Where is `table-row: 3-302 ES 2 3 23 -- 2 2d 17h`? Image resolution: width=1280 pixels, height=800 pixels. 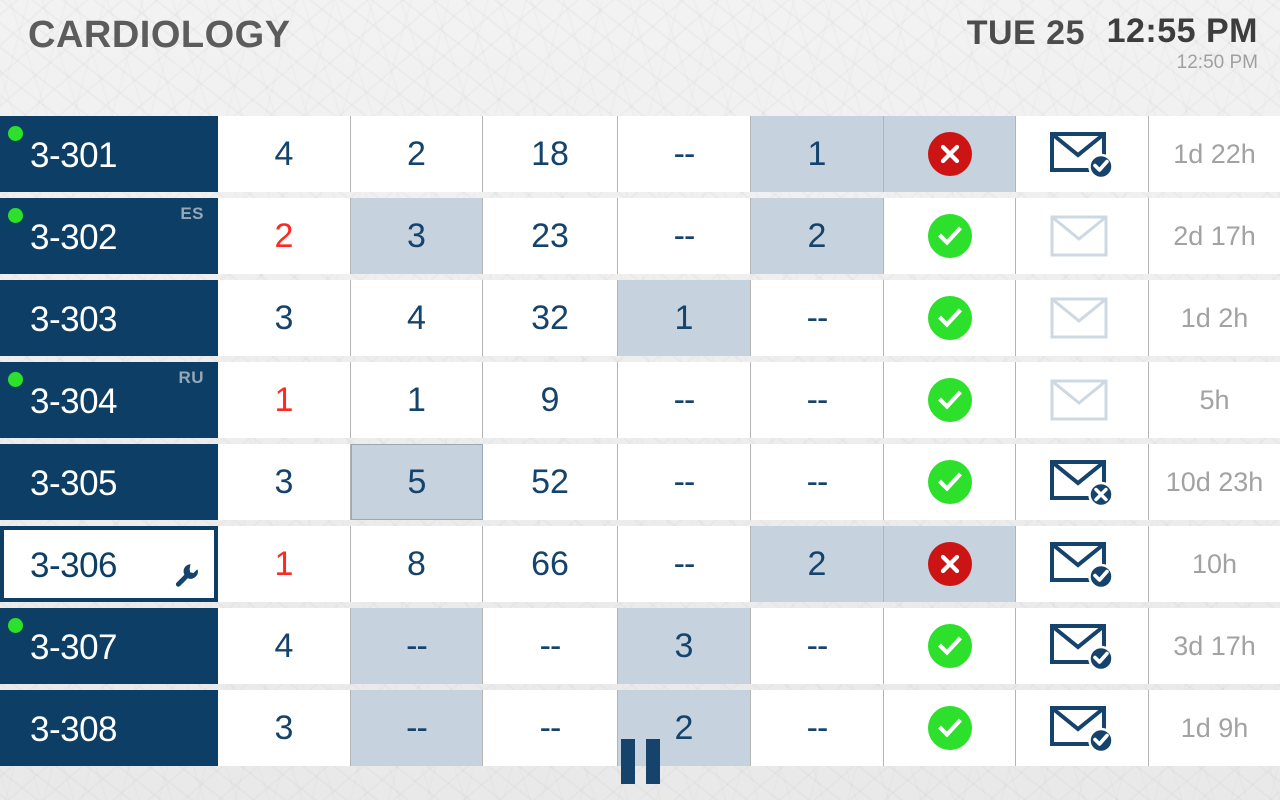
table-row: 3-302 ES 2 3 23 -- 2 2d 17h is located at coordinates (640, 236).